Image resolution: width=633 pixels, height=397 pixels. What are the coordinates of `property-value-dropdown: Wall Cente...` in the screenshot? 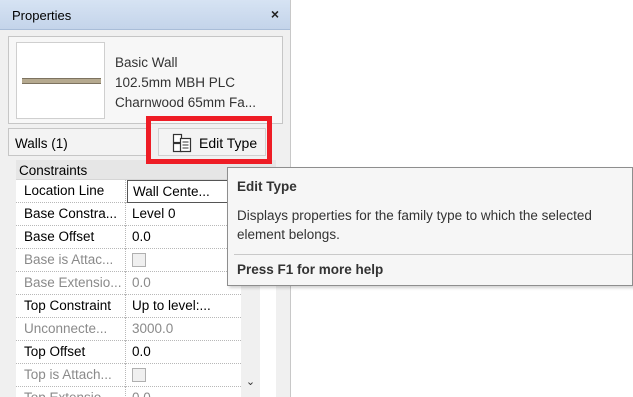 It's located at (184, 191).